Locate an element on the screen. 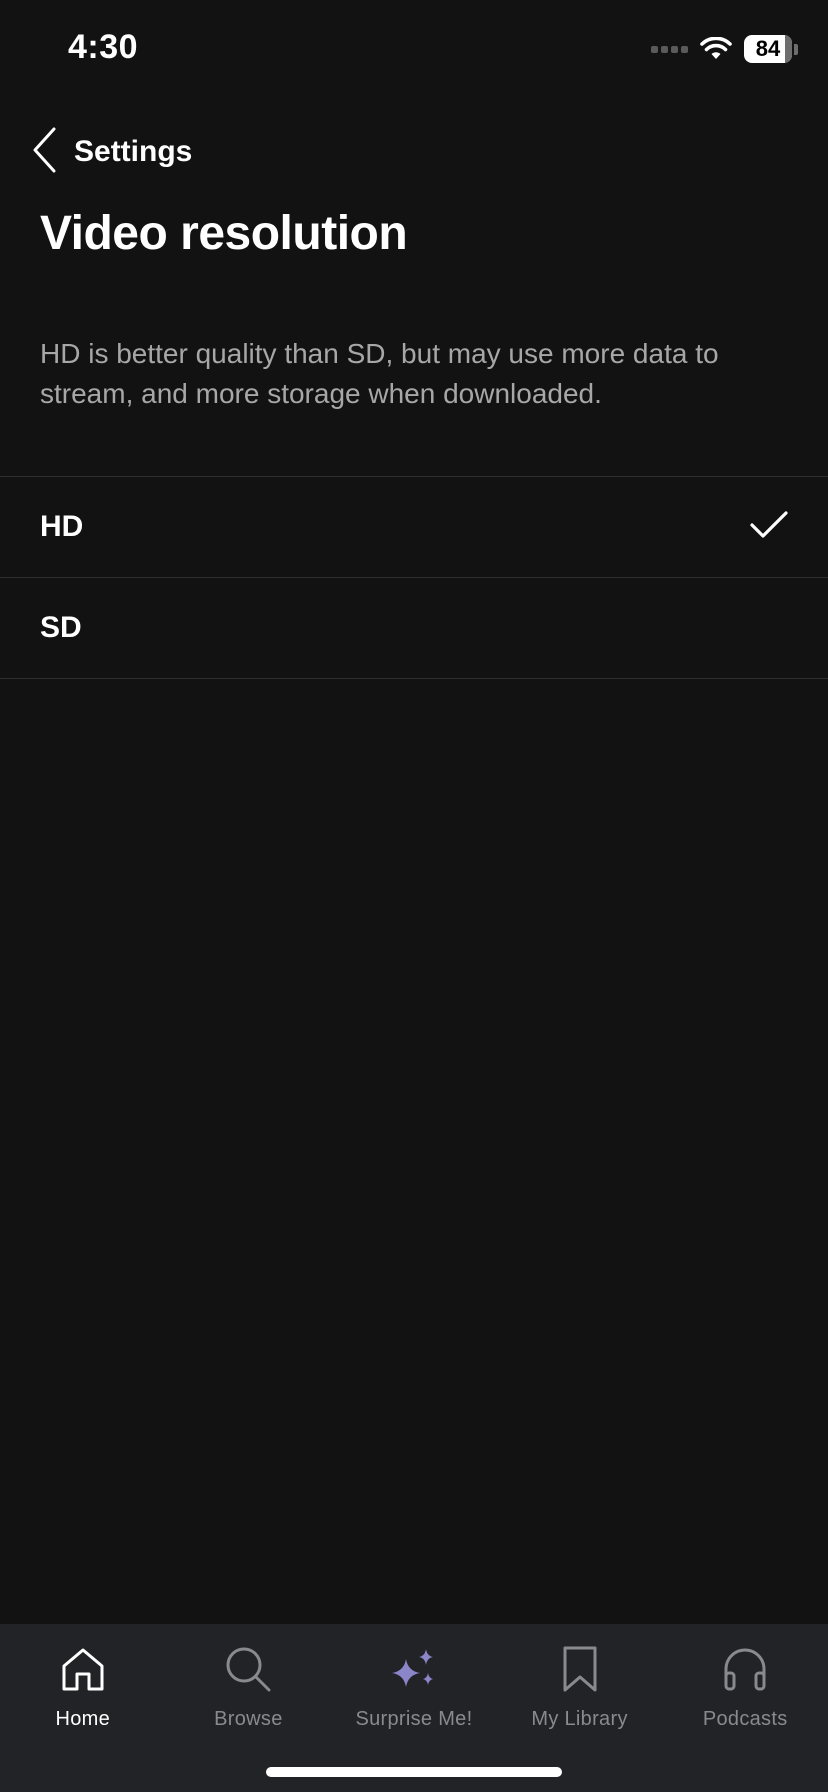  tab-label: Surprise Me! is located at coordinates (414, 1719).